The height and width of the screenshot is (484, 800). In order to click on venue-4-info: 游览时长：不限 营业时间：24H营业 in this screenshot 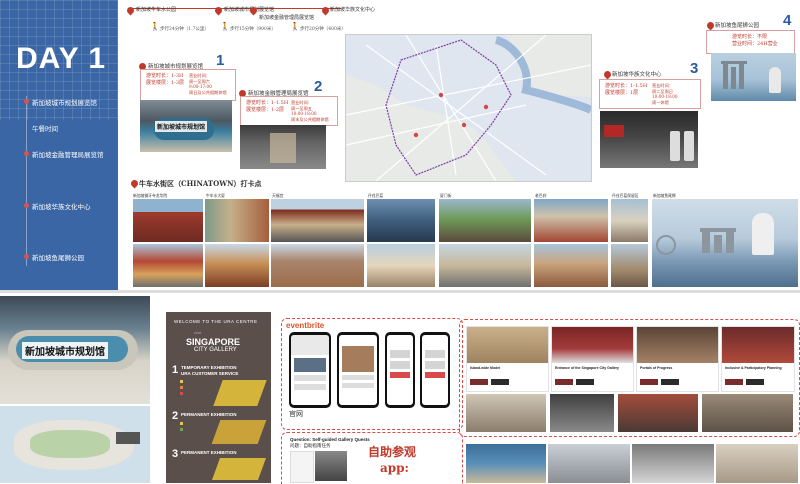, I will do `click(750, 42)`.